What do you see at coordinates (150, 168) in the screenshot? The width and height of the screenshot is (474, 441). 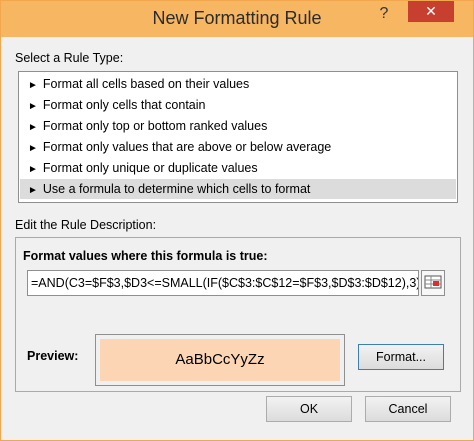 I see `rule-type-item-label: Format only unique or duplicate values` at bounding box center [150, 168].